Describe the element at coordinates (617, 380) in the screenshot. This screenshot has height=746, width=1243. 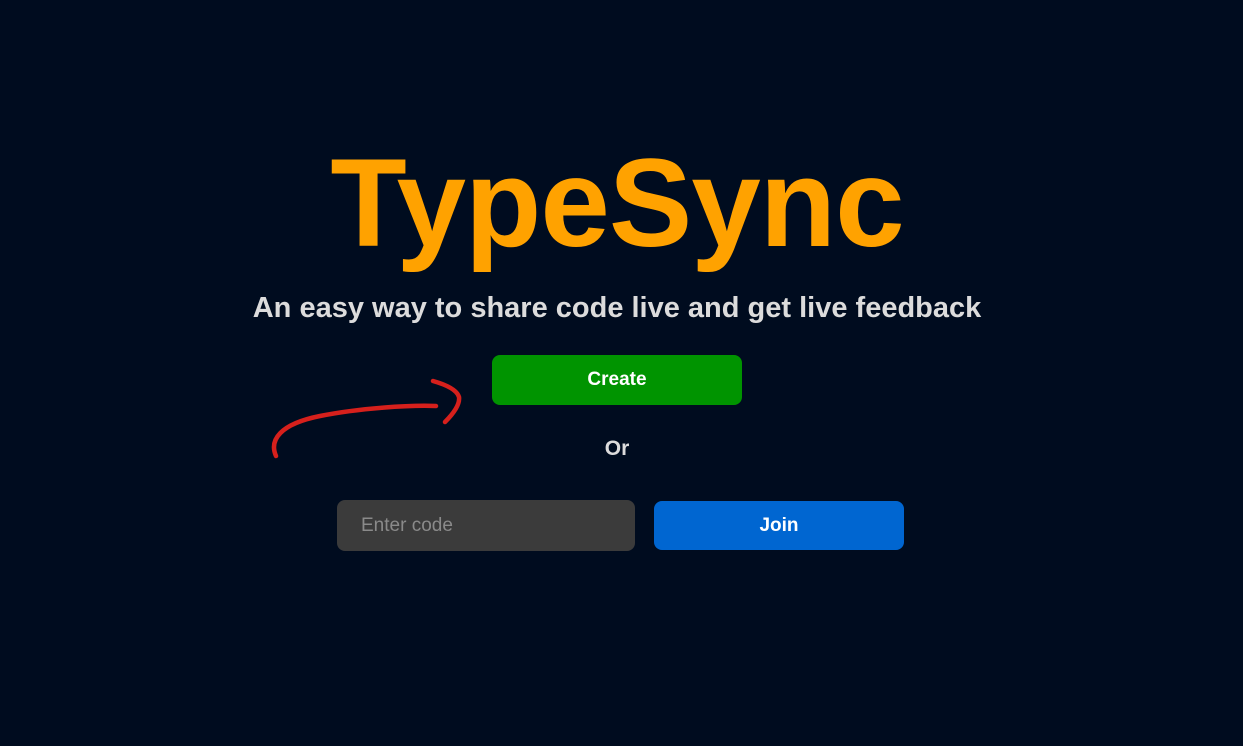
I see `create-button: Create` at that location.